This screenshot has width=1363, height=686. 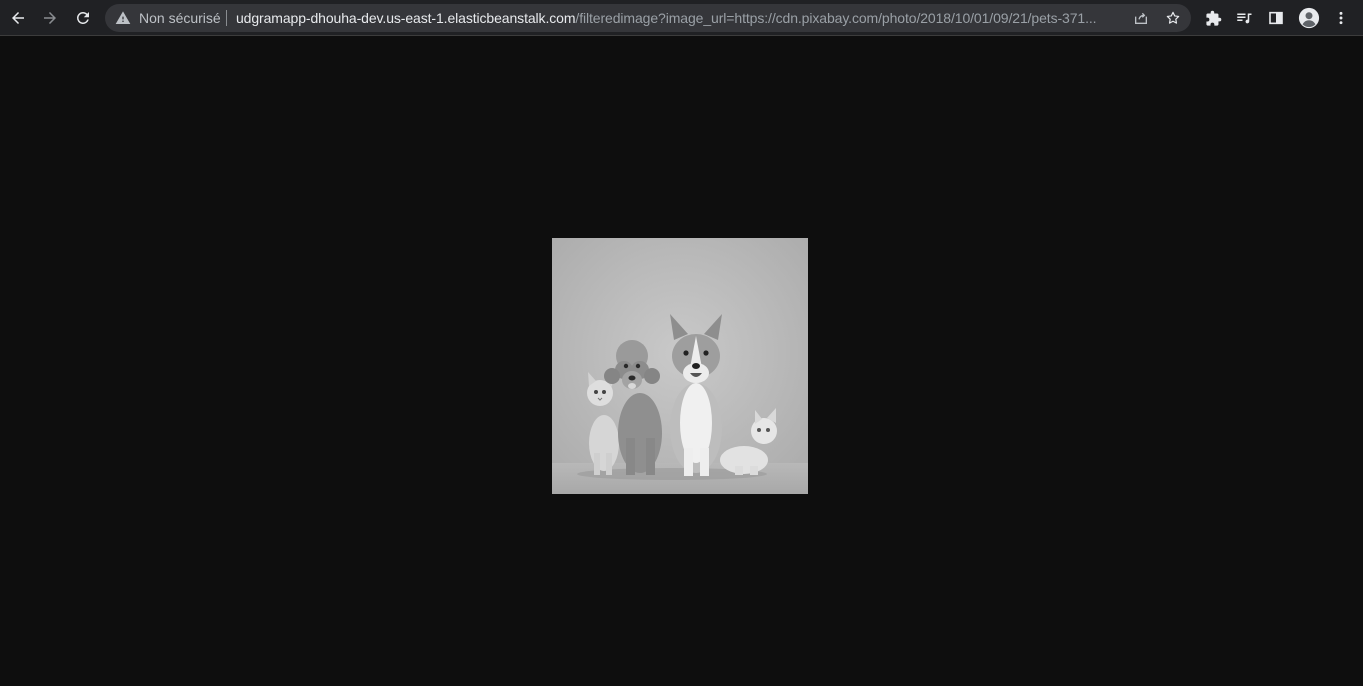 I want to click on reload-icon, so click(x=82, y=17).